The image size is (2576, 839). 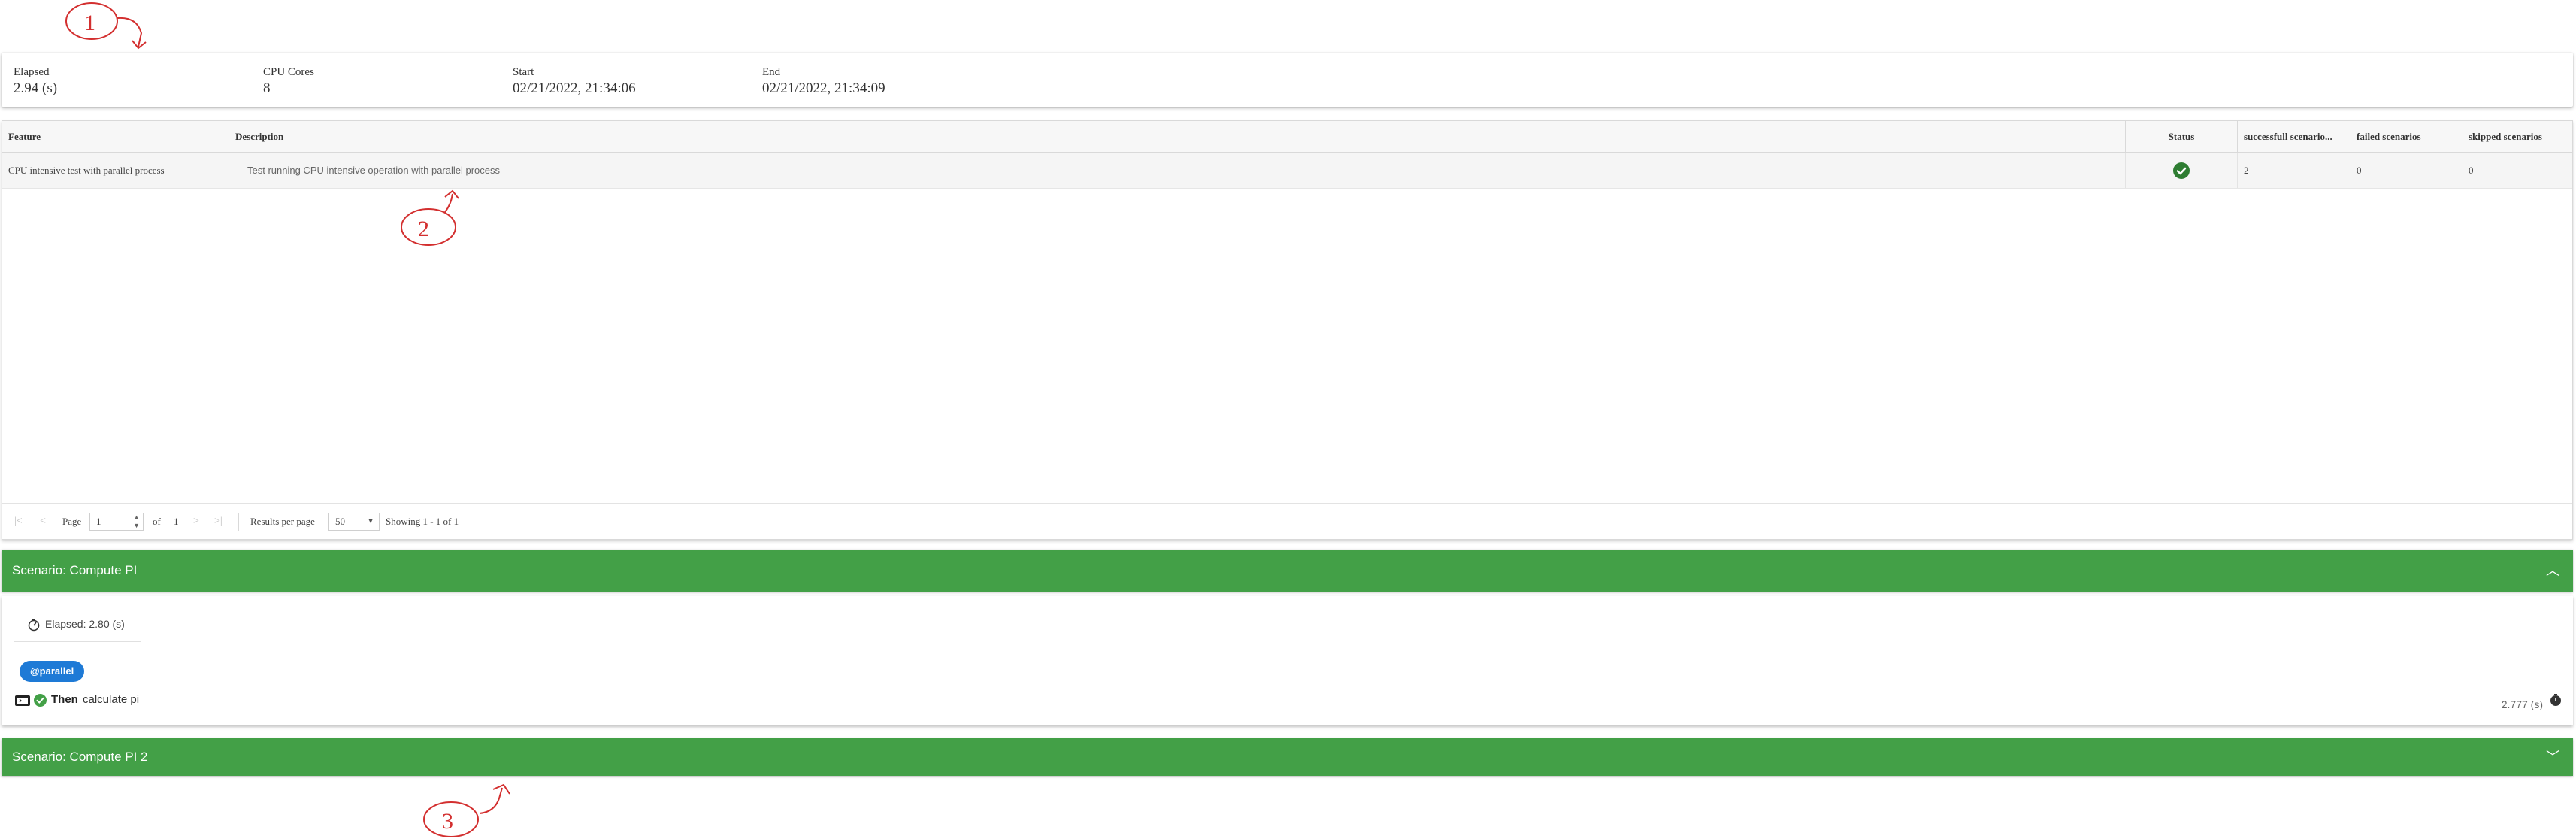 What do you see at coordinates (423, 229) in the screenshot?
I see `annotation-2-text: 2` at bounding box center [423, 229].